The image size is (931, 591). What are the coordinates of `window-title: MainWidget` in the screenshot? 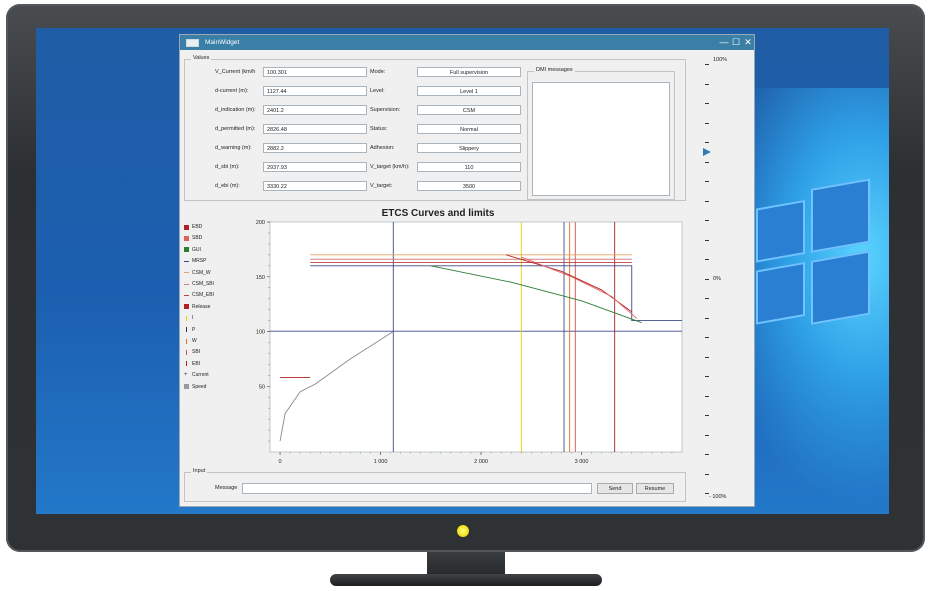 It's located at (222, 42).